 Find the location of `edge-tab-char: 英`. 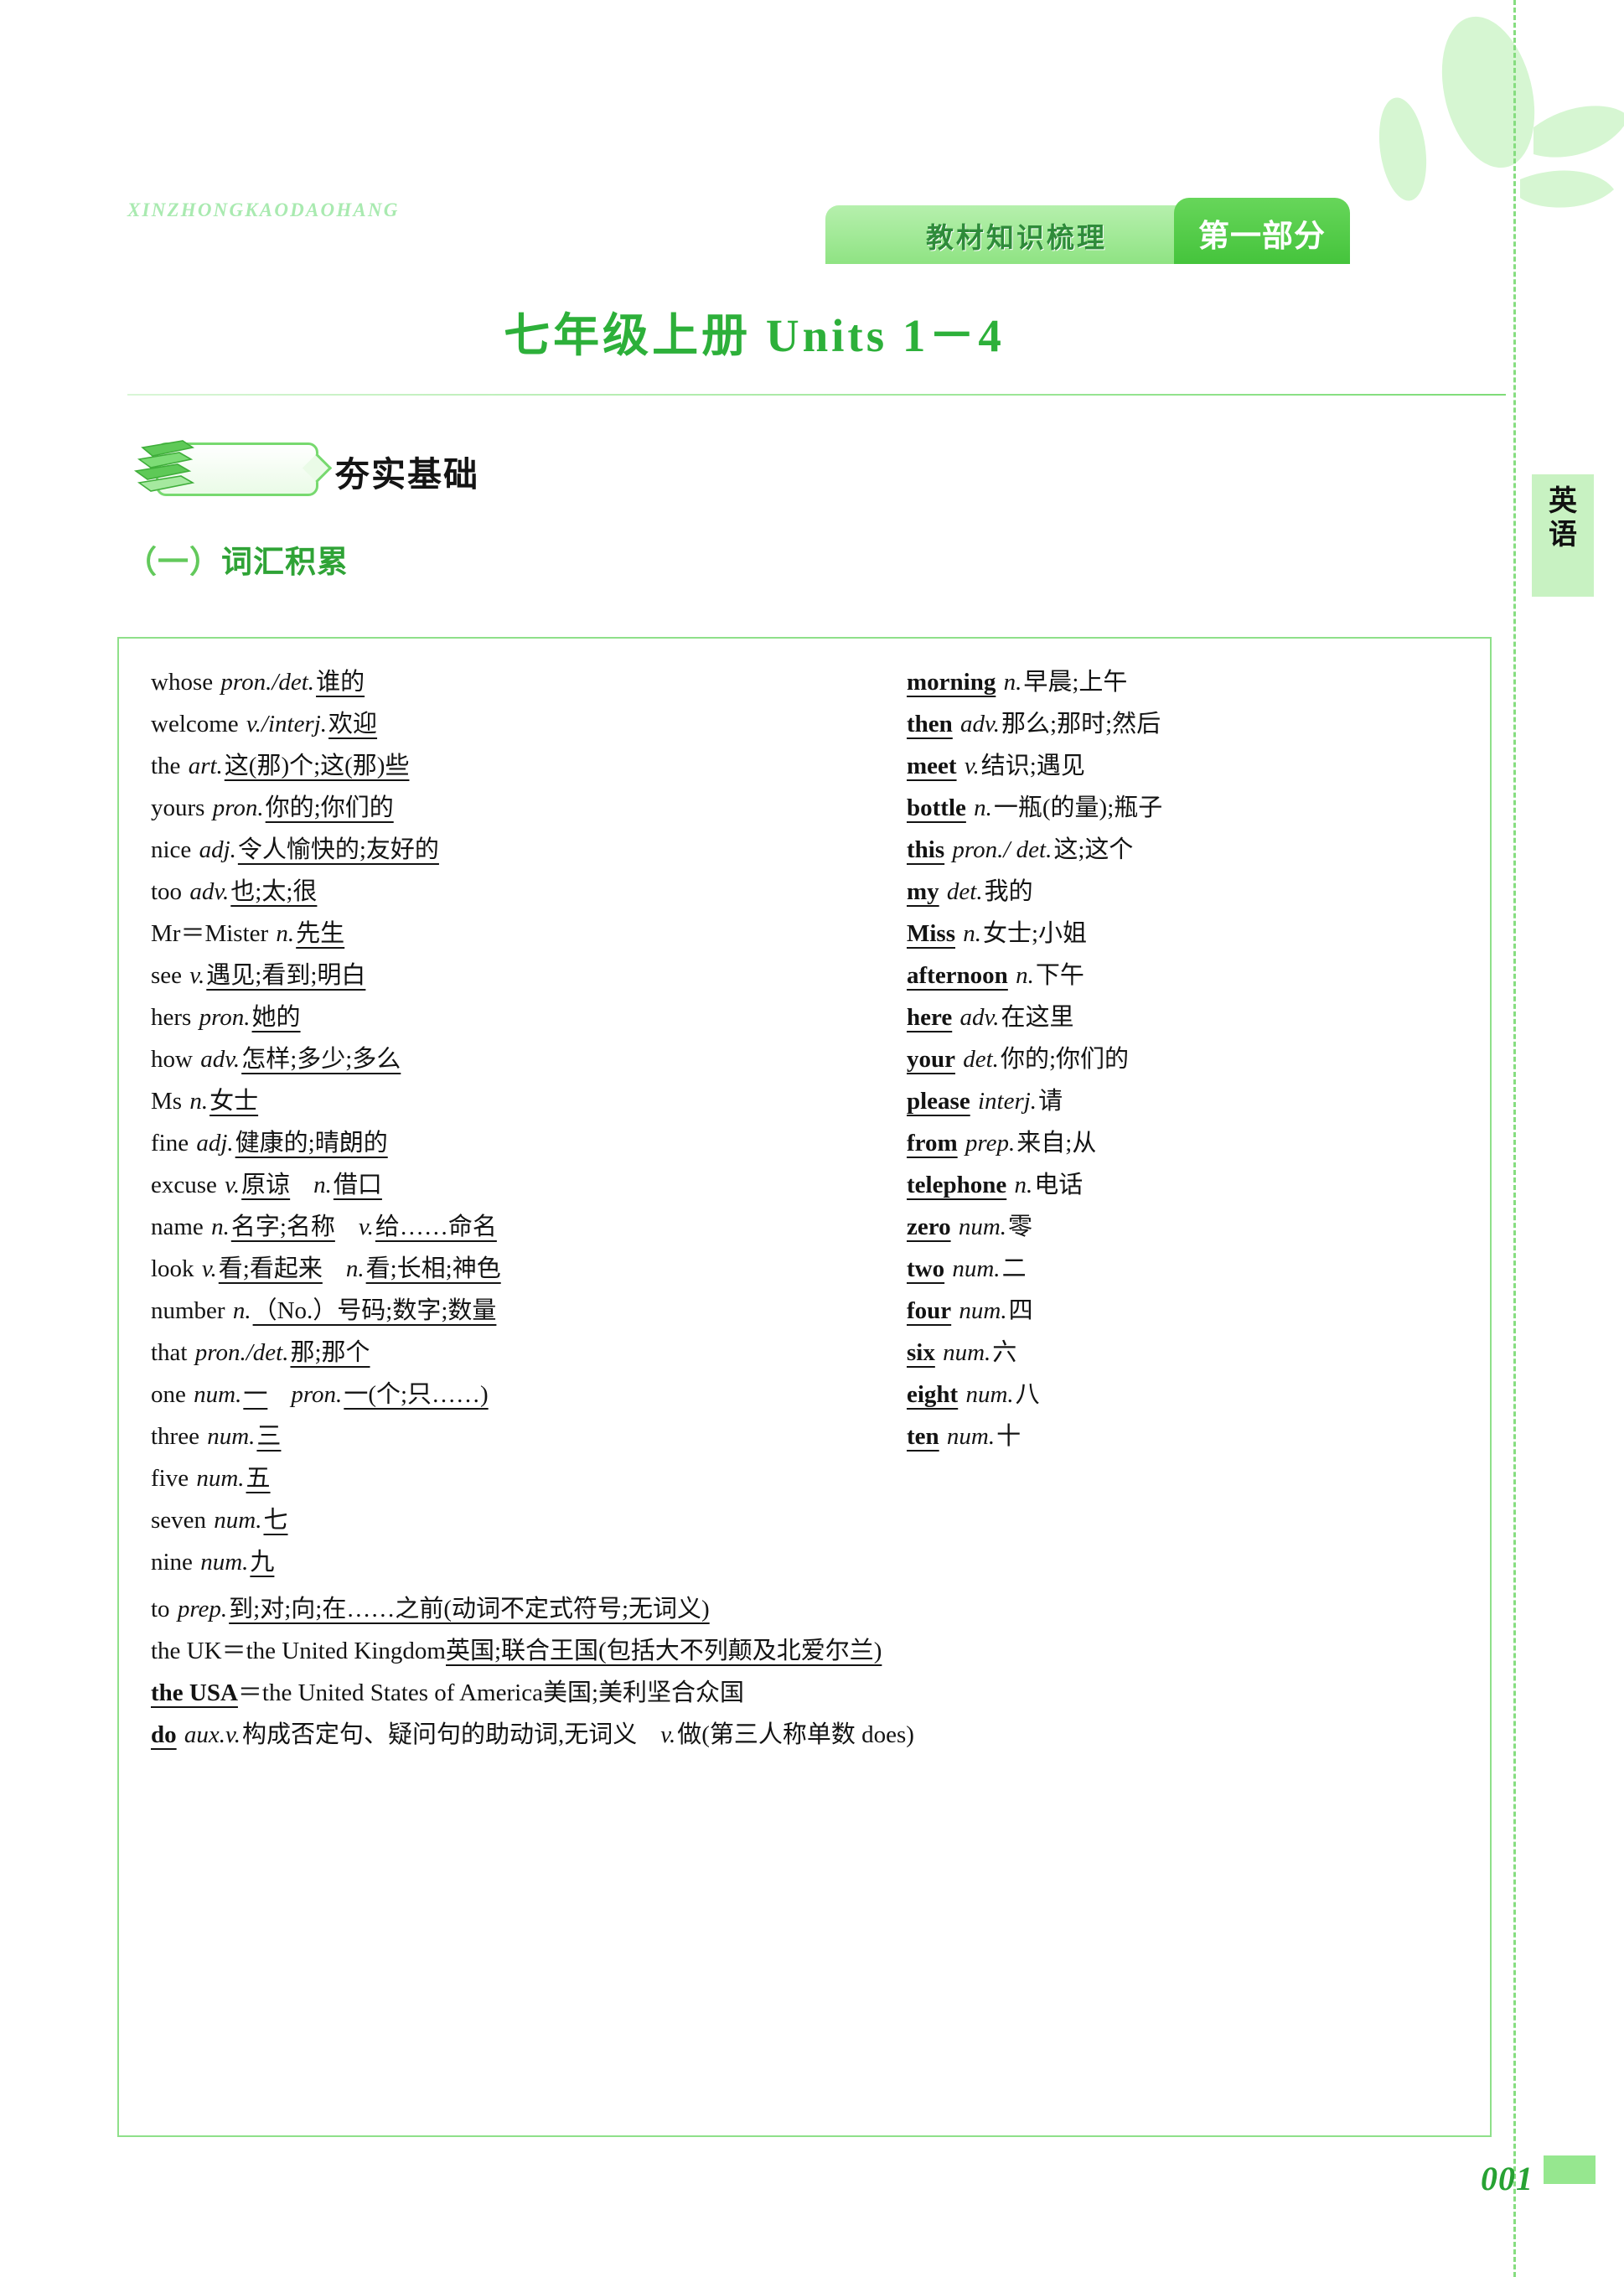

edge-tab-char: 英 is located at coordinates (1563, 501).